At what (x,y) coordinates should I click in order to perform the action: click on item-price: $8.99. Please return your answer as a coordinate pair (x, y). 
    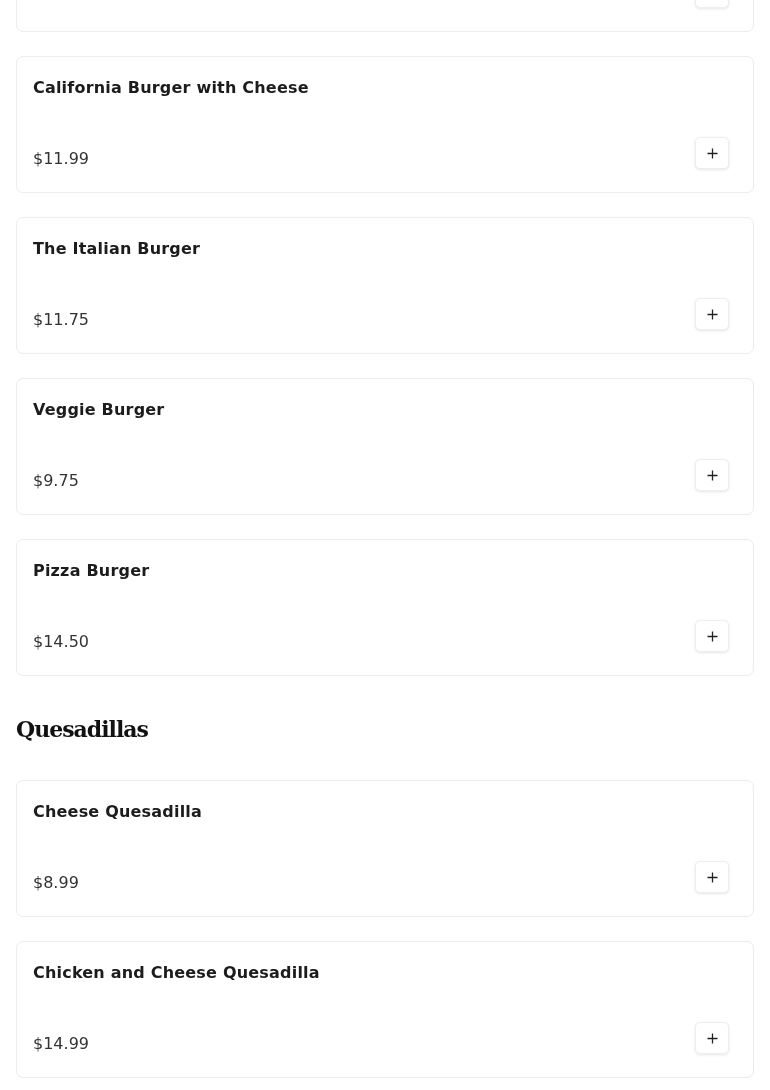
    Looking at the image, I should click on (56, 882).